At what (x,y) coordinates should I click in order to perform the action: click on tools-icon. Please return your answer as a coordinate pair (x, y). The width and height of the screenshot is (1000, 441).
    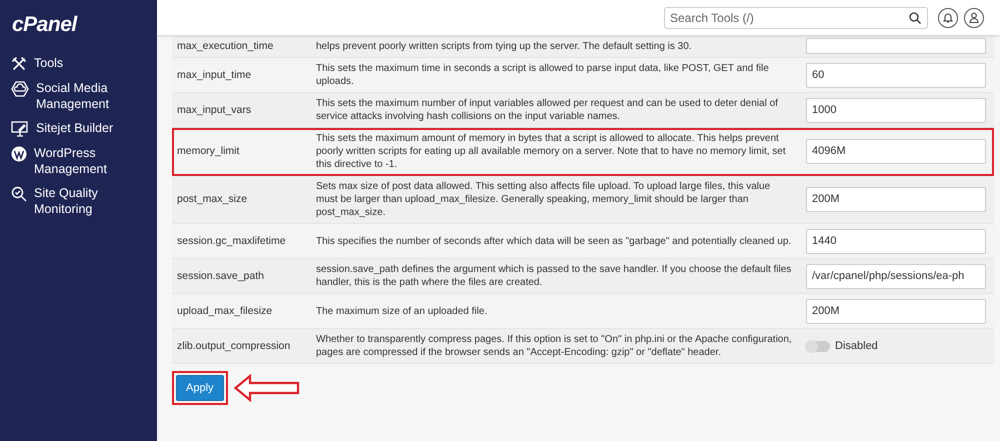
    Looking at the image, I should click on (19, 64).